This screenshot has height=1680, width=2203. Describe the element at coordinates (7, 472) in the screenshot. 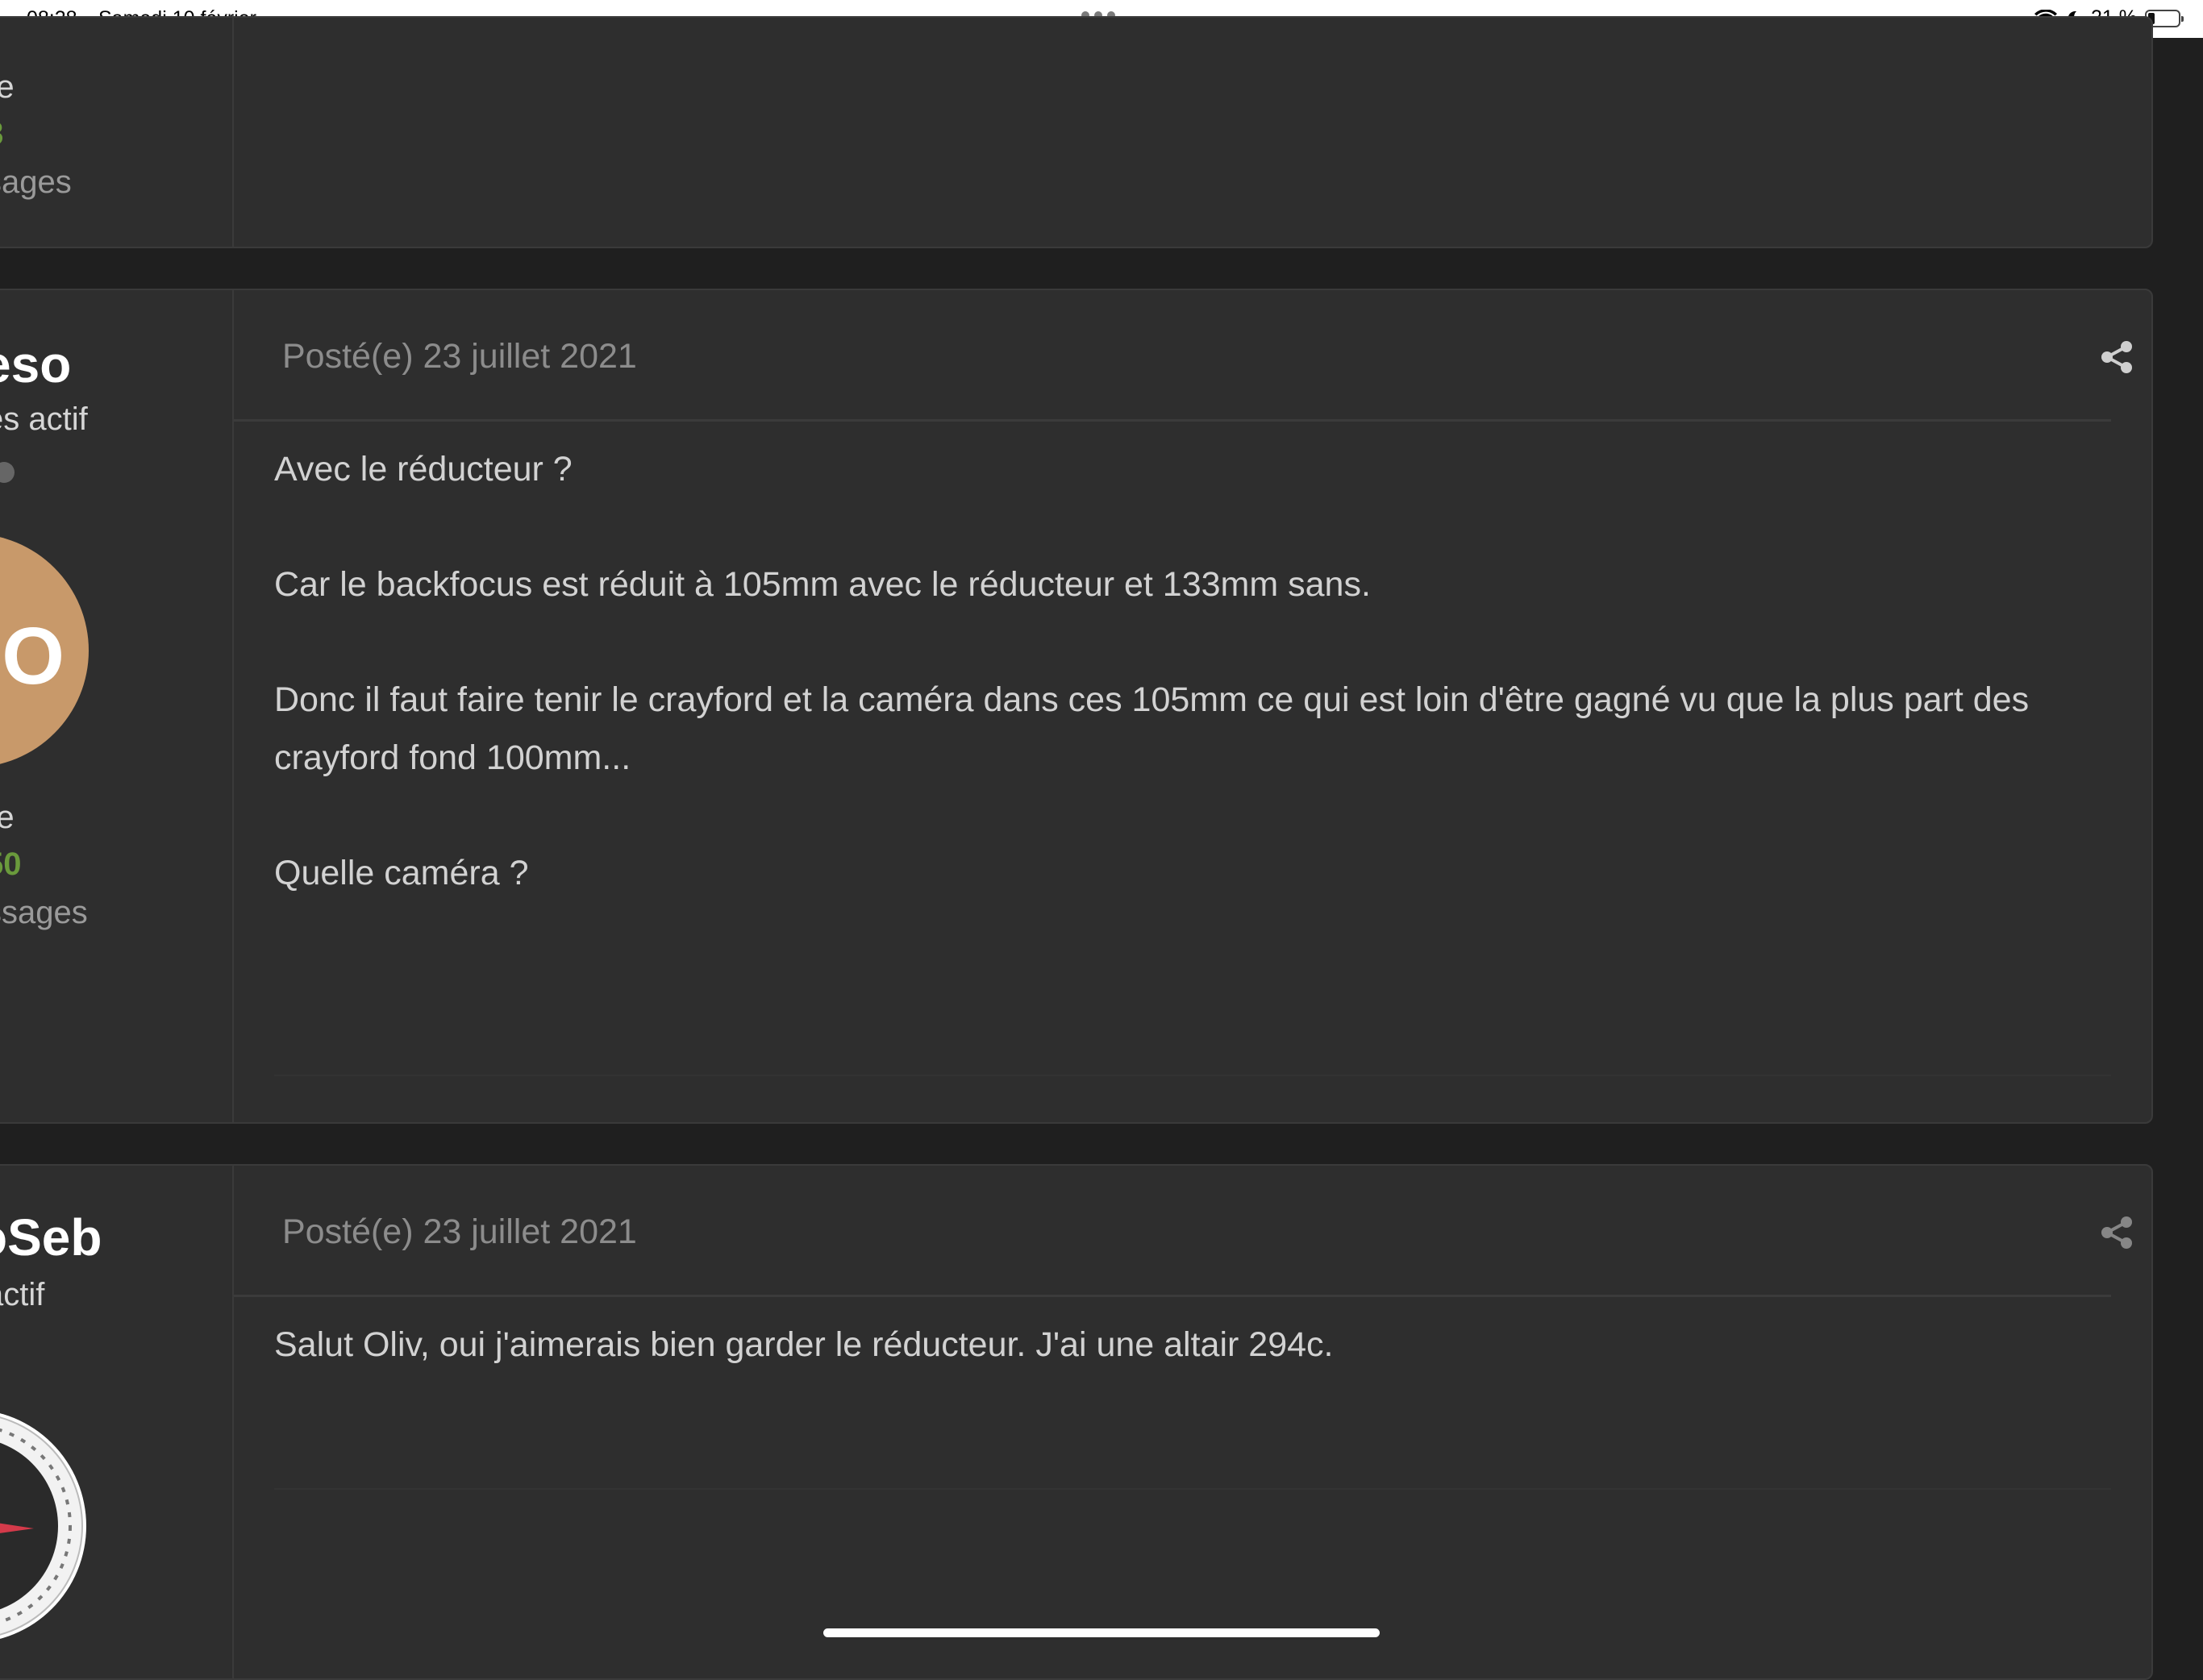

I see `online-status-dot` at that location.